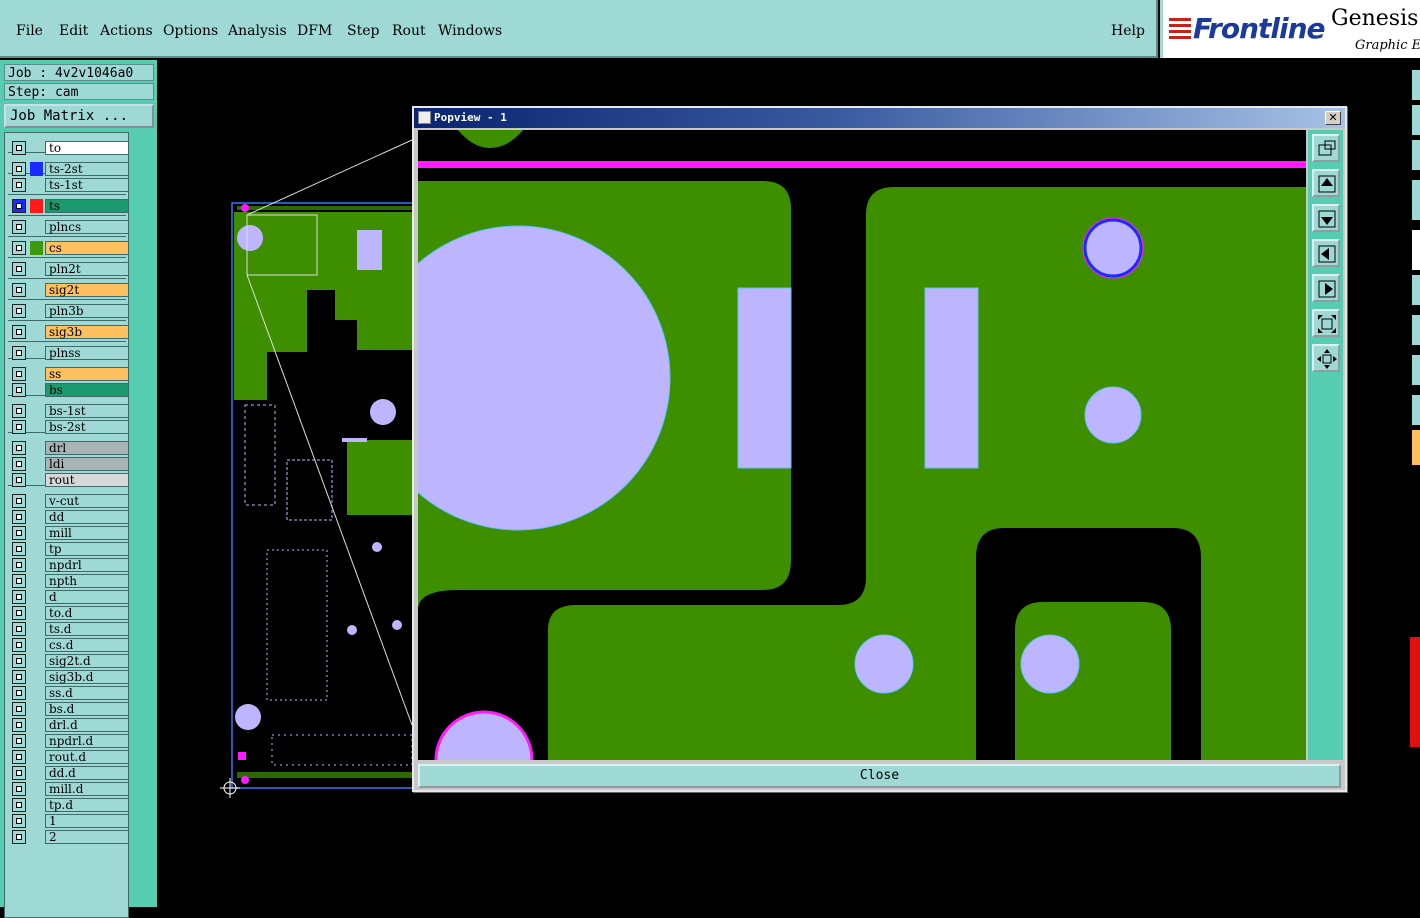 This screenshot has height=918, width=1420. I want to click on layer-name: sig3b.d, so click(87, 677).